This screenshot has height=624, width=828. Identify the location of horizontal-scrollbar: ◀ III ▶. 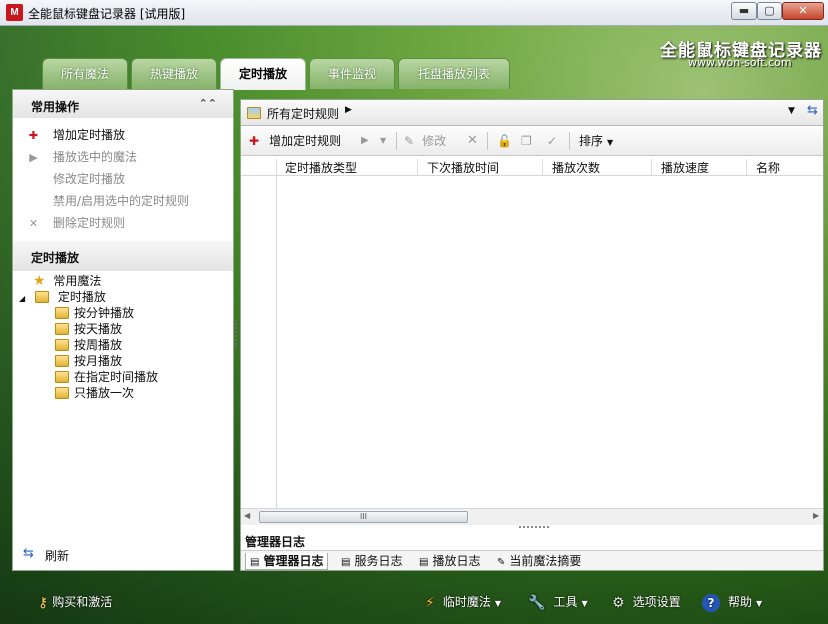
(532, 516).